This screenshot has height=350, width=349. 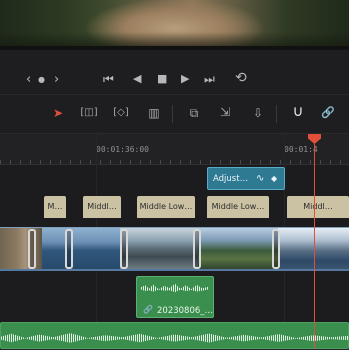 What do you see at coordinates (258, 114) in the screenshot?
I see `replace-clip-icon: ⇩` at bounding box center [258, 114].